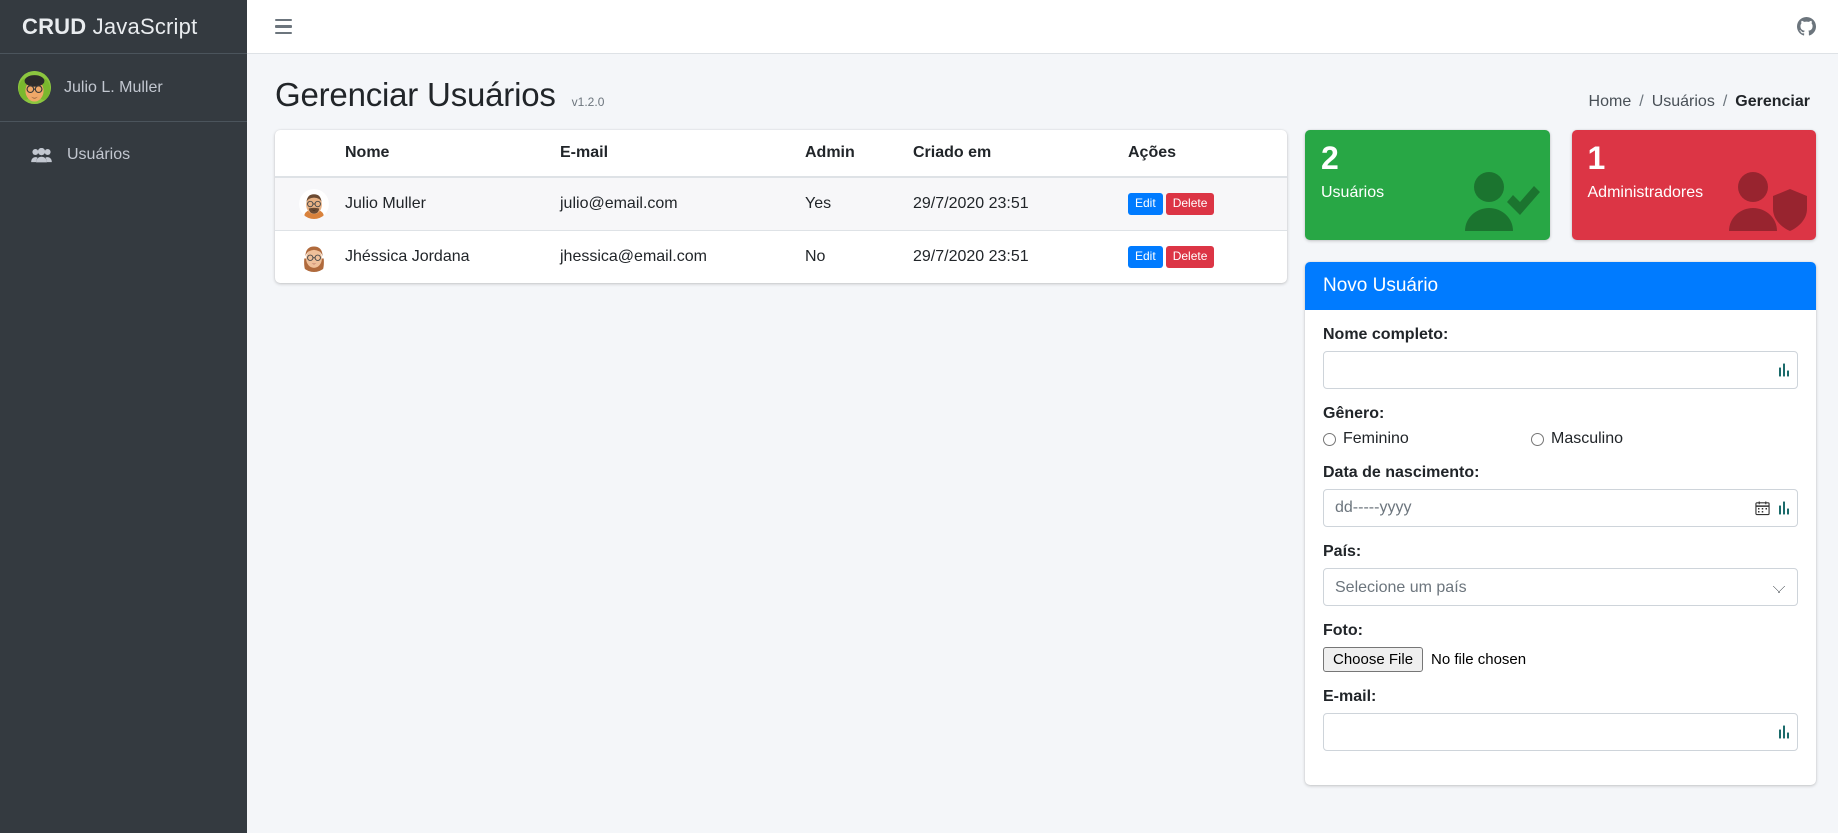 The height and width of the screenshot is (833, 1838). I want to click on brand-title: CRUD JavaScript, so click(109, 27).